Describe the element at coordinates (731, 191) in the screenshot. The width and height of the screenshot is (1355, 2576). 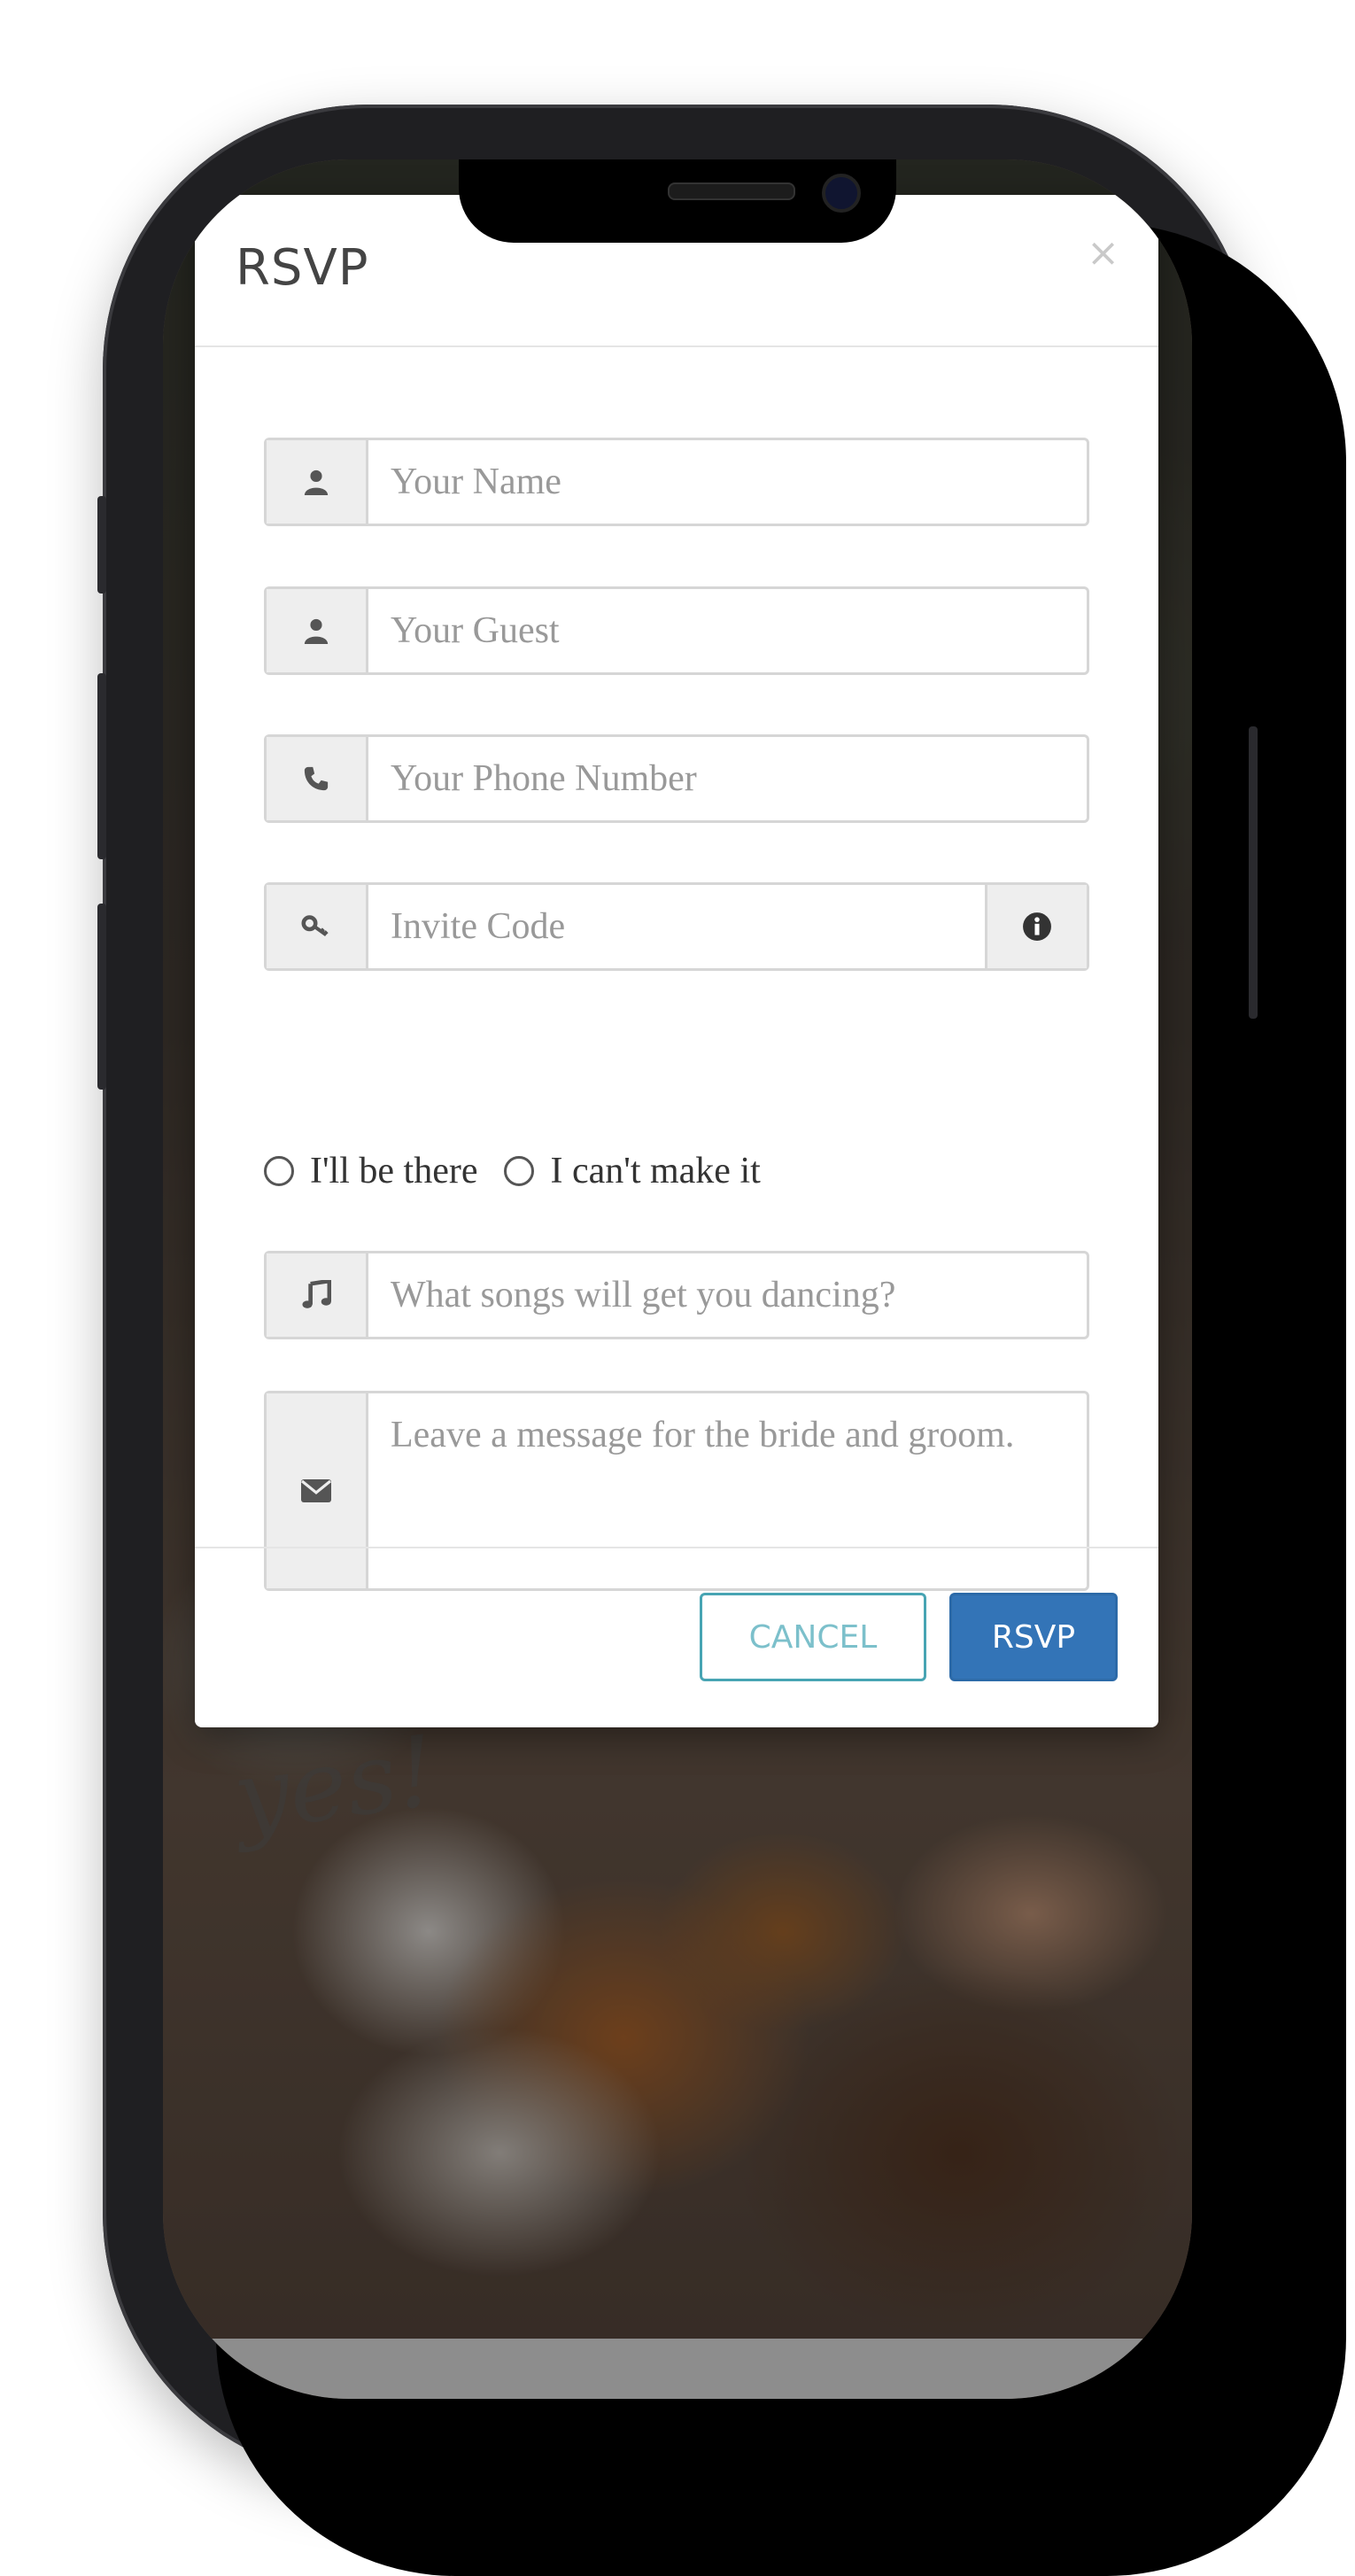
I see `speaker-grille` at that location.